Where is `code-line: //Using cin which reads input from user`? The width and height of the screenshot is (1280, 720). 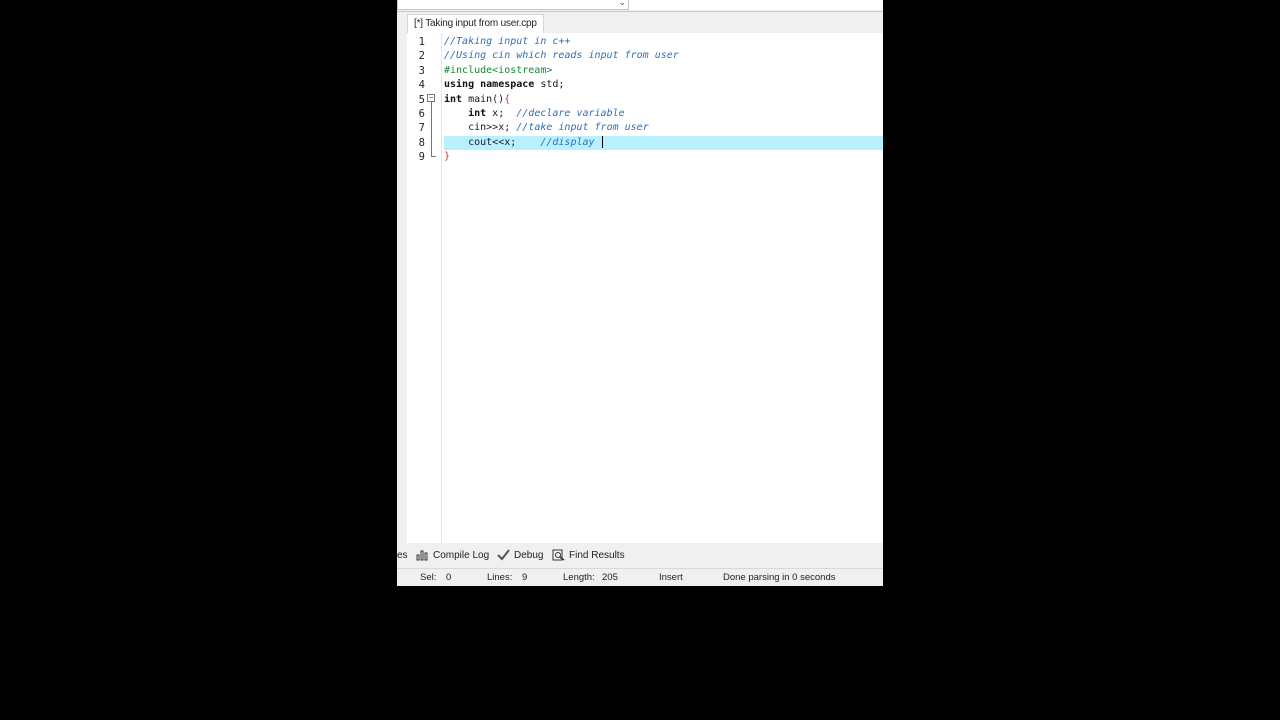
code-line: //Using cin which reads input from user is located at coordinates (663, 56).